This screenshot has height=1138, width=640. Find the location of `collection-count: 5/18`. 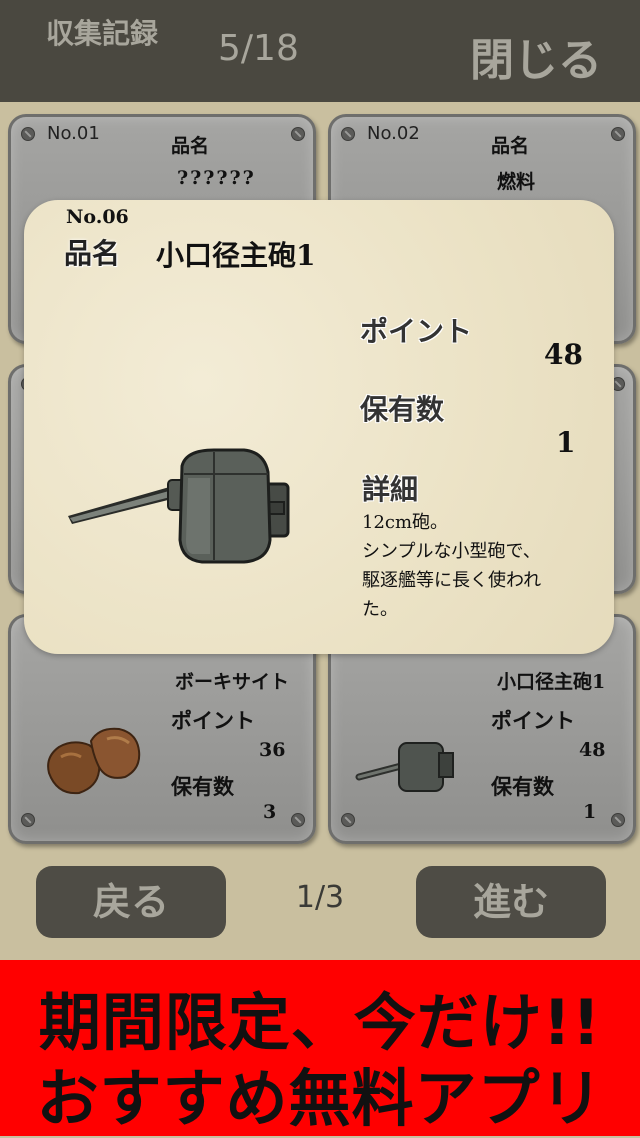

collection-count: 5/18 is located at coordinates (258, 48).